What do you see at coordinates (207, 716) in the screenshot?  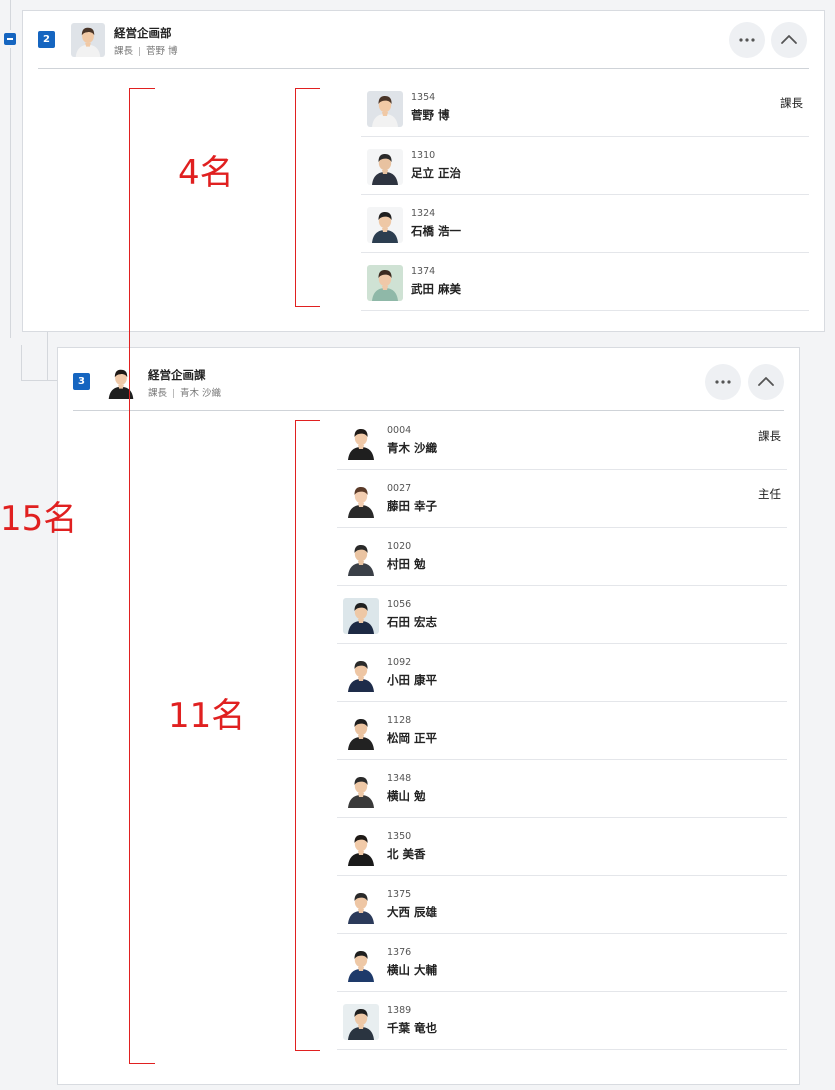 I see `annotation-section2-count: 11名` at bounding box center [207, 716].